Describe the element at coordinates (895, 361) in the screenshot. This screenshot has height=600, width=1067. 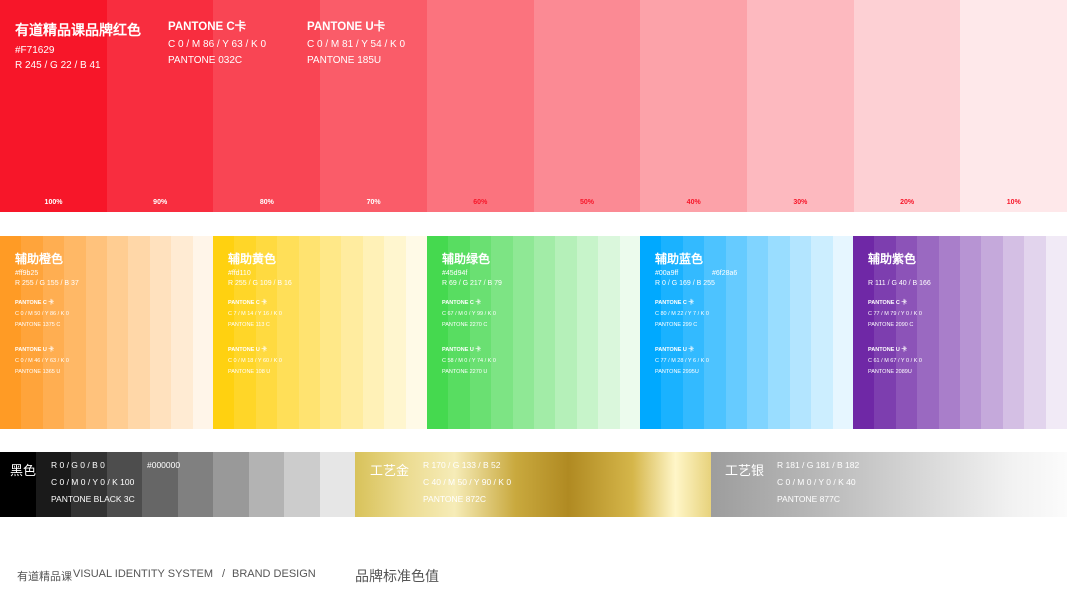
I see `aux-purple-u-values: C 61 / M 67 / Y 0 / K 0` at that location.